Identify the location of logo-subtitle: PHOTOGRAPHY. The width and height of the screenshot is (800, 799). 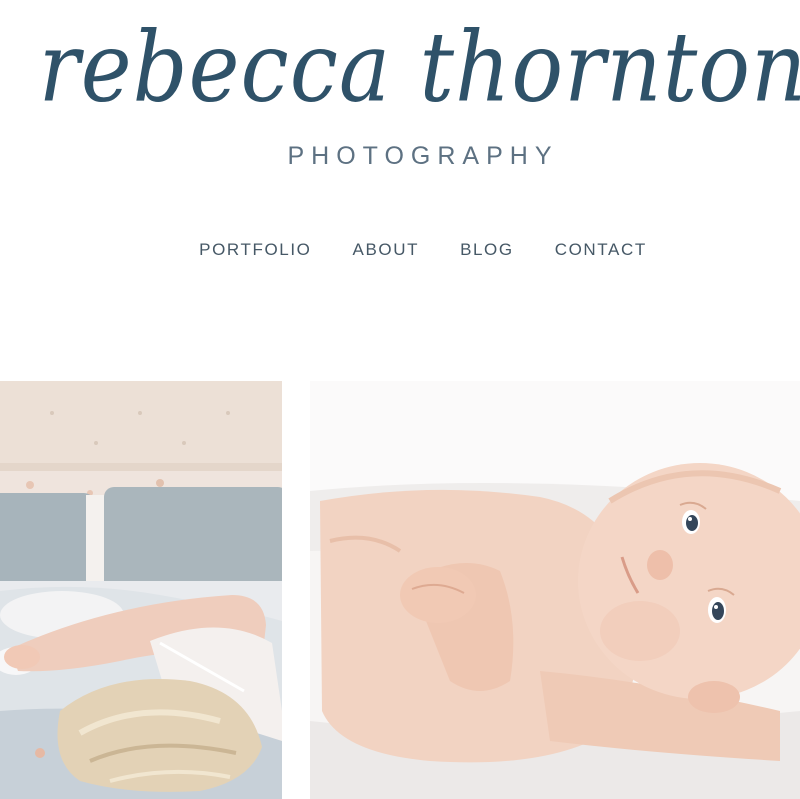
(423, 156).